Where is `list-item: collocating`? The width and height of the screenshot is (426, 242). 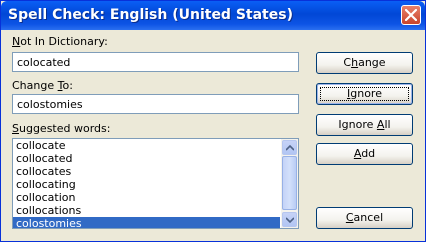 list-item: collocating is located at coordinates (146, 184).